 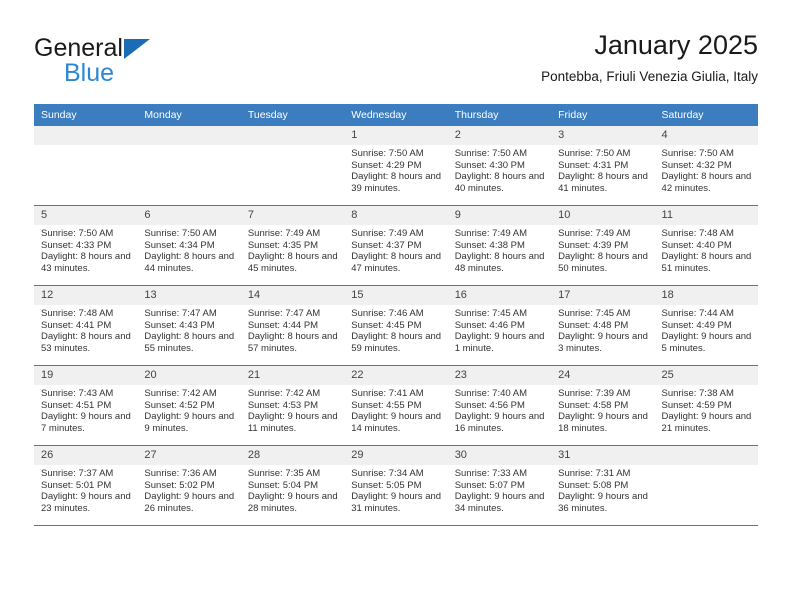 What do you see at coordinates (86, 262) in the screenshot?
I see `daylight-text: Daylight: 8 hours and 43 minutes.` at bounding box center [86, 262].